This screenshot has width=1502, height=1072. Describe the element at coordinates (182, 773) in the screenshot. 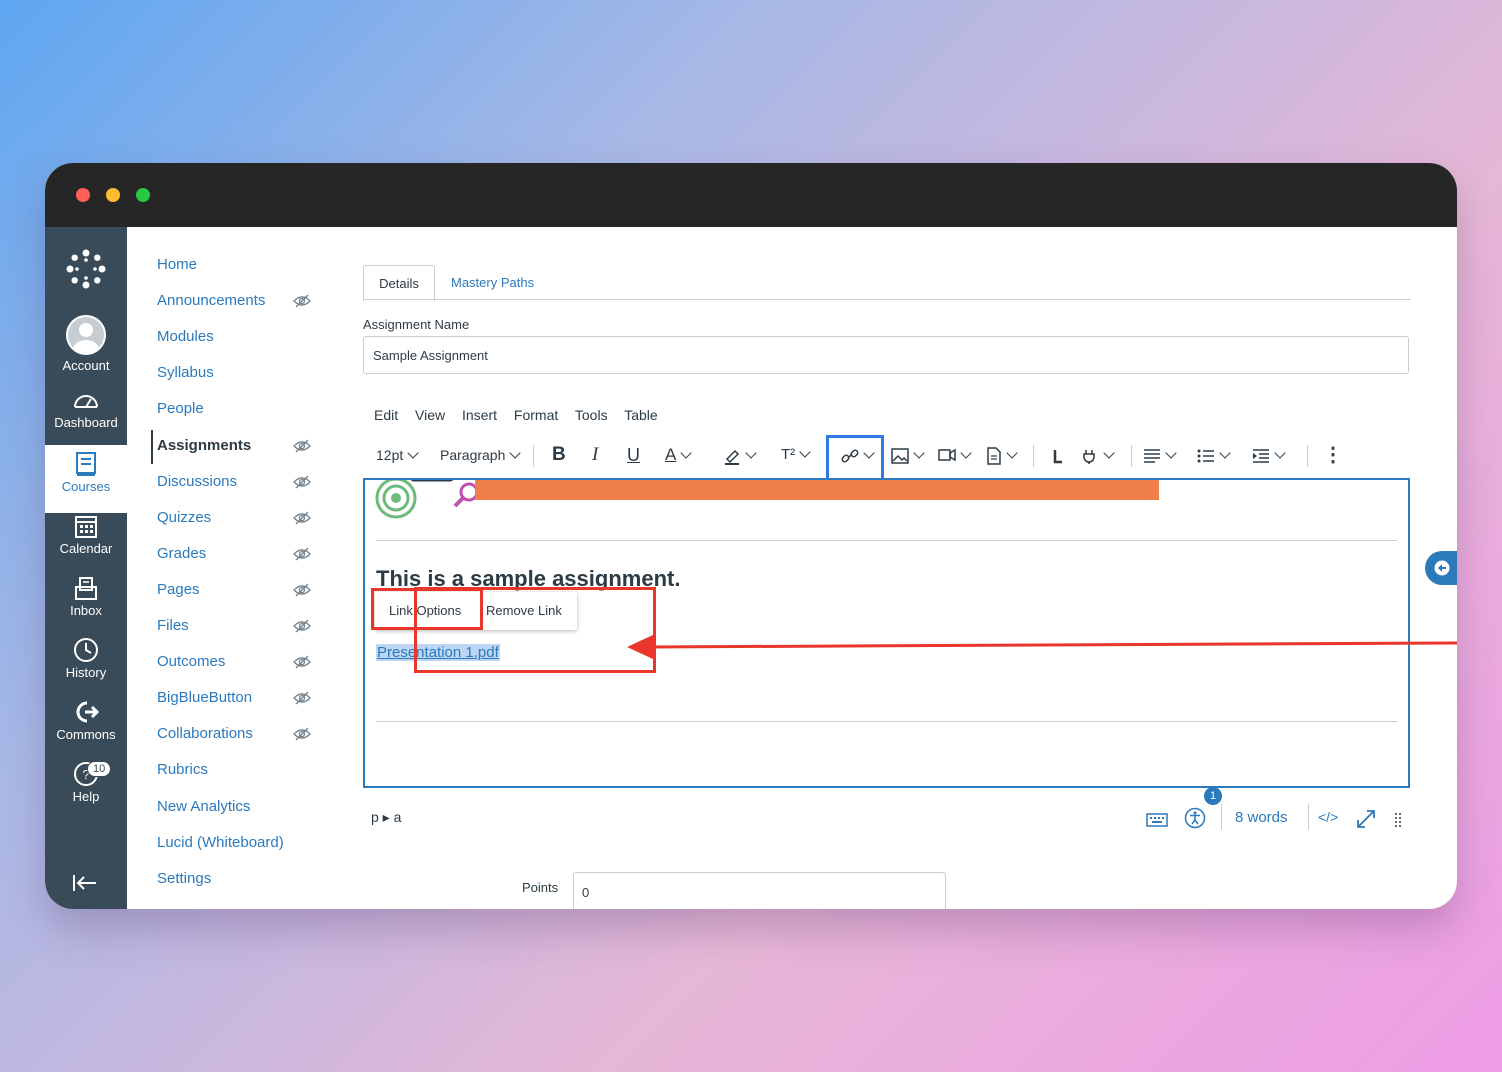

I see `course-nav-item: Rubrics` at that location.